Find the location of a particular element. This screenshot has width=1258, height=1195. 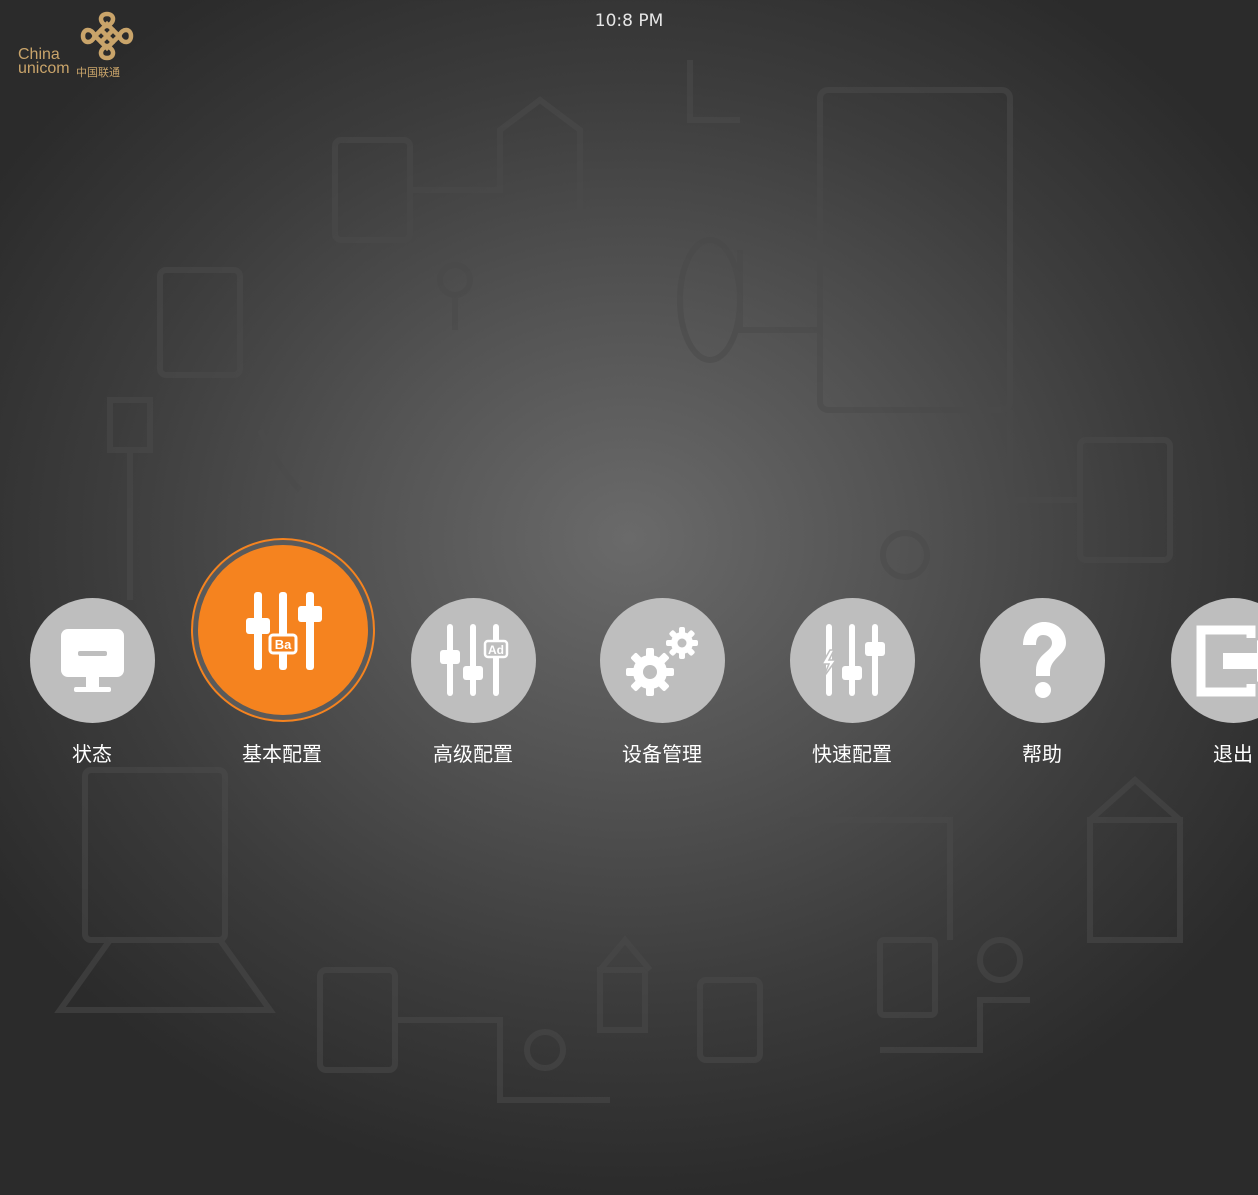

svg-text: Ba is located at coordinates (283, 644).